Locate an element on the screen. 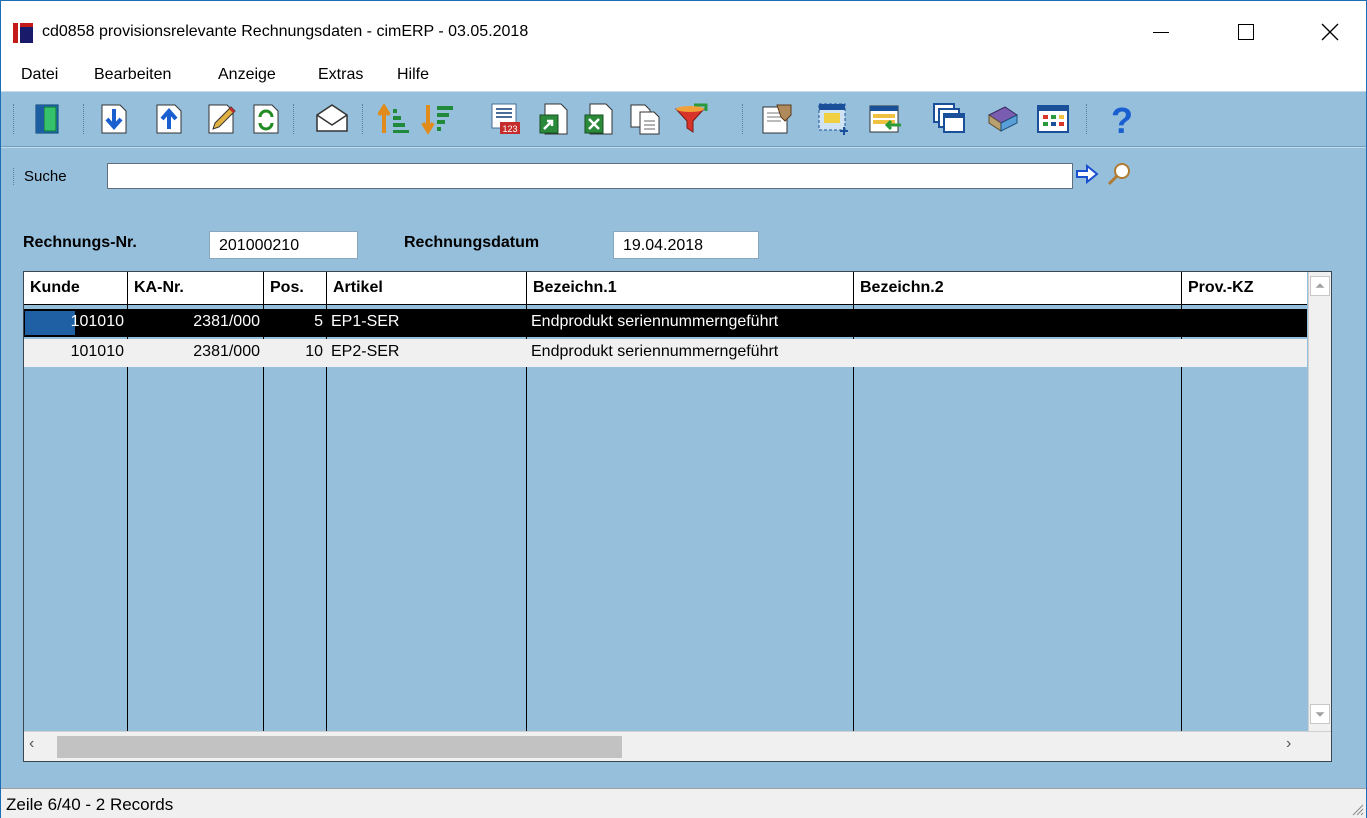  refresh-icon is located at coordinates (265, 119).